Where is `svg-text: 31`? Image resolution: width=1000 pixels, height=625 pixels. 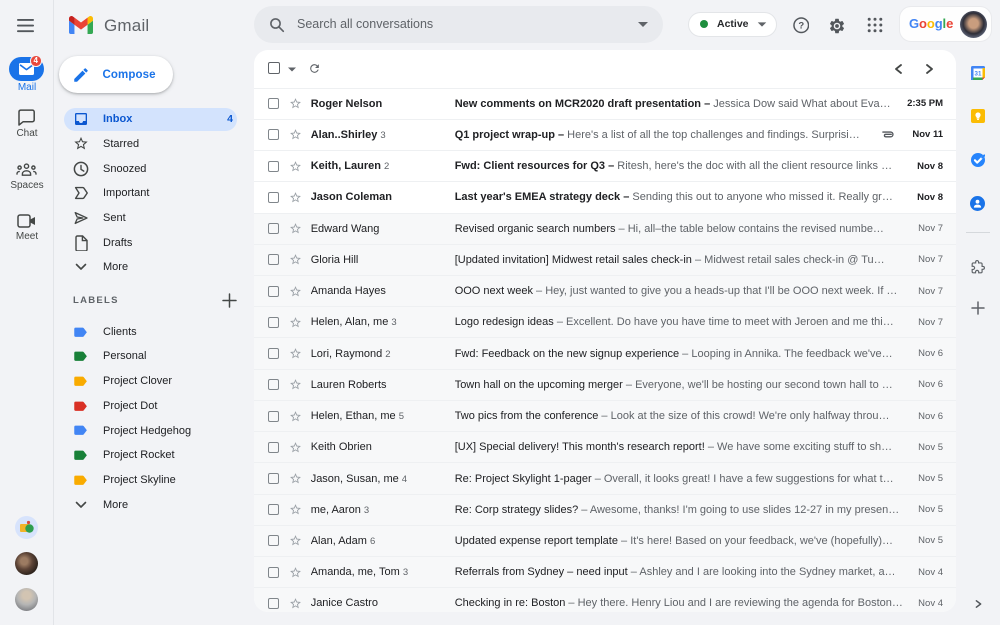 svg-text: 31 is located at coordinates (978, 74).